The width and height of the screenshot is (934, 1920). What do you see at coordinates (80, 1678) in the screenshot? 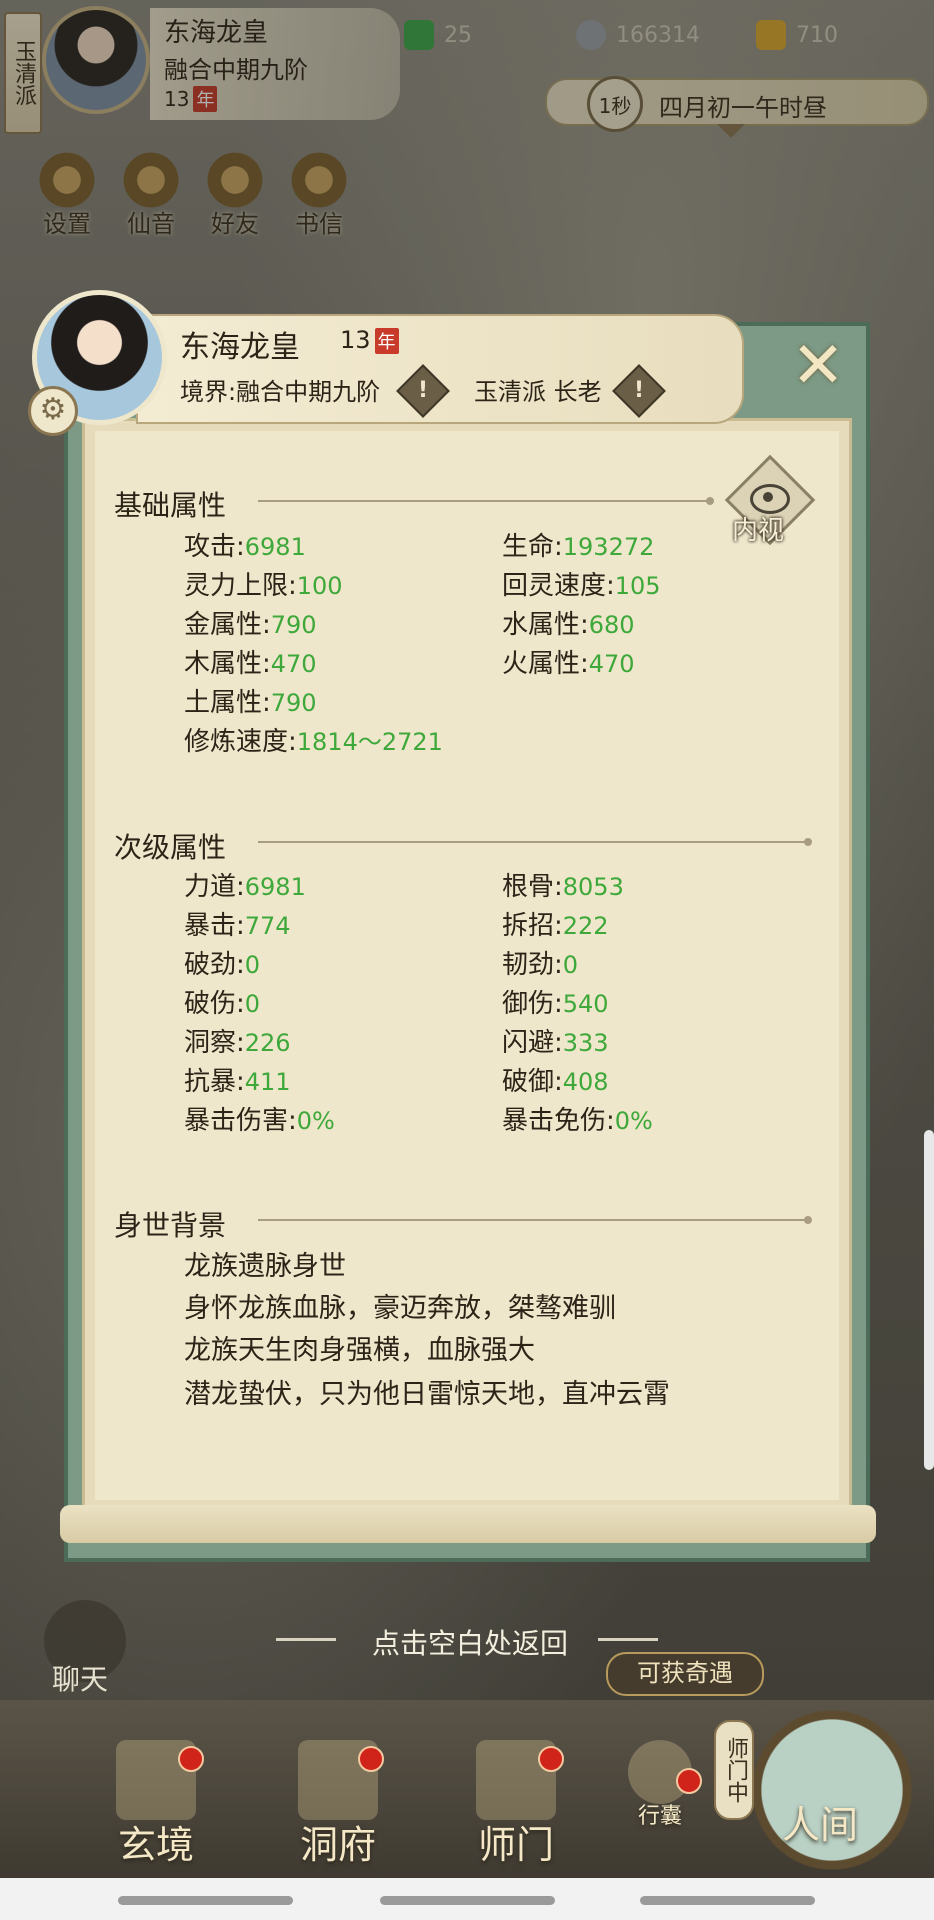
I see `chat-label: 聊天` at bounding box center [80, 1678].